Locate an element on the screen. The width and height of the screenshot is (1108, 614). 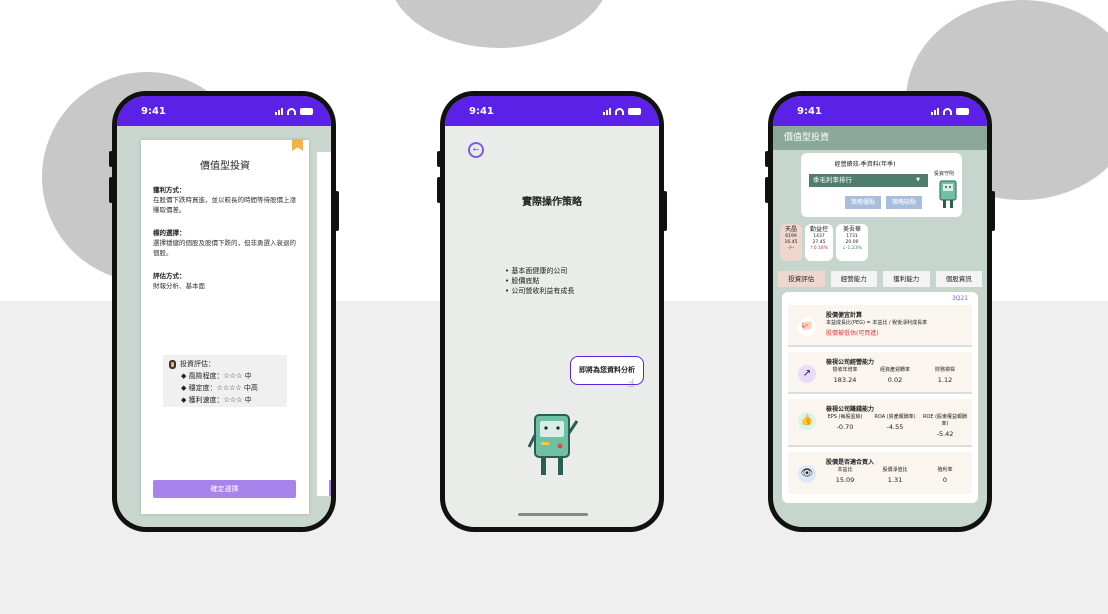
card-title: 價值型投資 is located at coordinates (225, 166).